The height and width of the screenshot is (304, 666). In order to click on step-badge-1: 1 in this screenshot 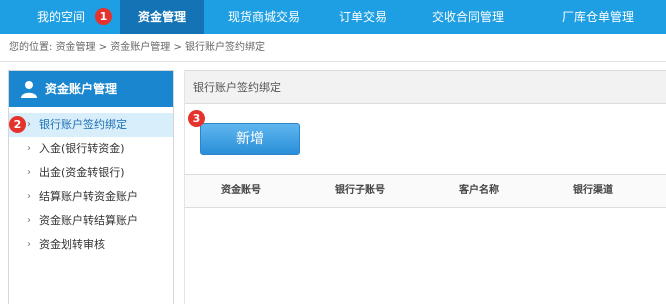, I will do `click(103, 16)`.